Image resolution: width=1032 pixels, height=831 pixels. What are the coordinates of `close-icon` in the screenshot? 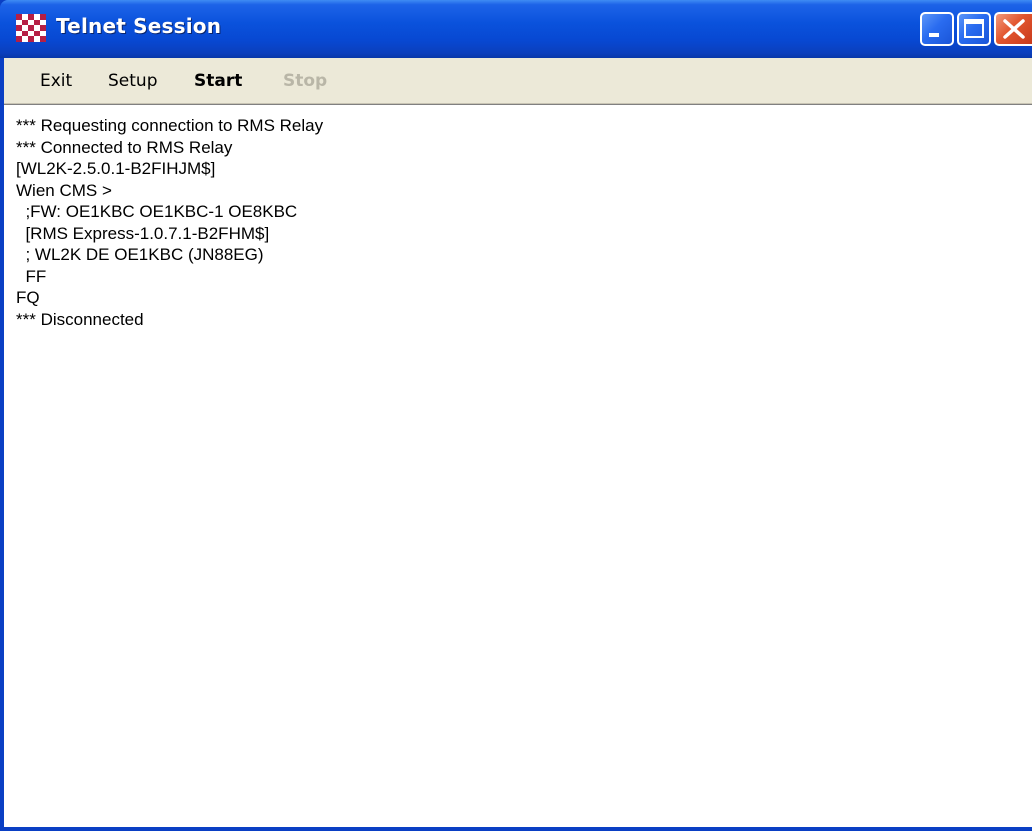 It's located at (1014, 29).